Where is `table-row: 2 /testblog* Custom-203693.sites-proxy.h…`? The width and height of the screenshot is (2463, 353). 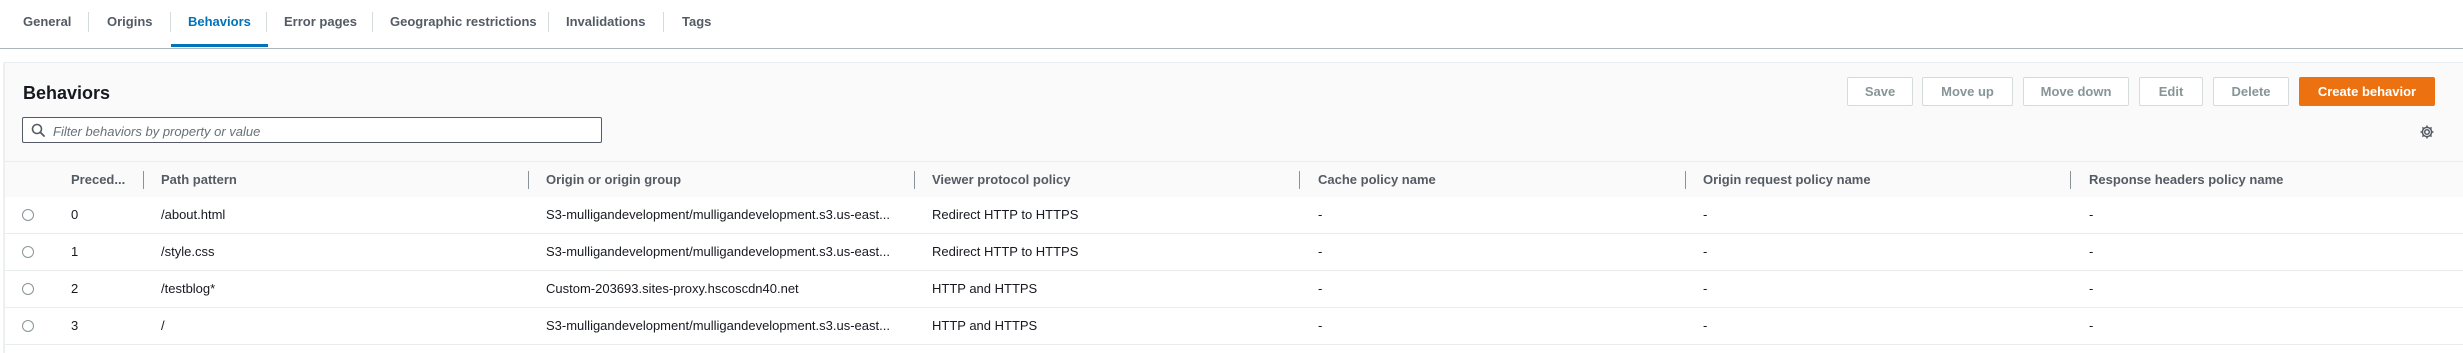
table-row: 2 /testblog* Custom-203693.sites-proxy.h… is located at coordinates (1234, 289).